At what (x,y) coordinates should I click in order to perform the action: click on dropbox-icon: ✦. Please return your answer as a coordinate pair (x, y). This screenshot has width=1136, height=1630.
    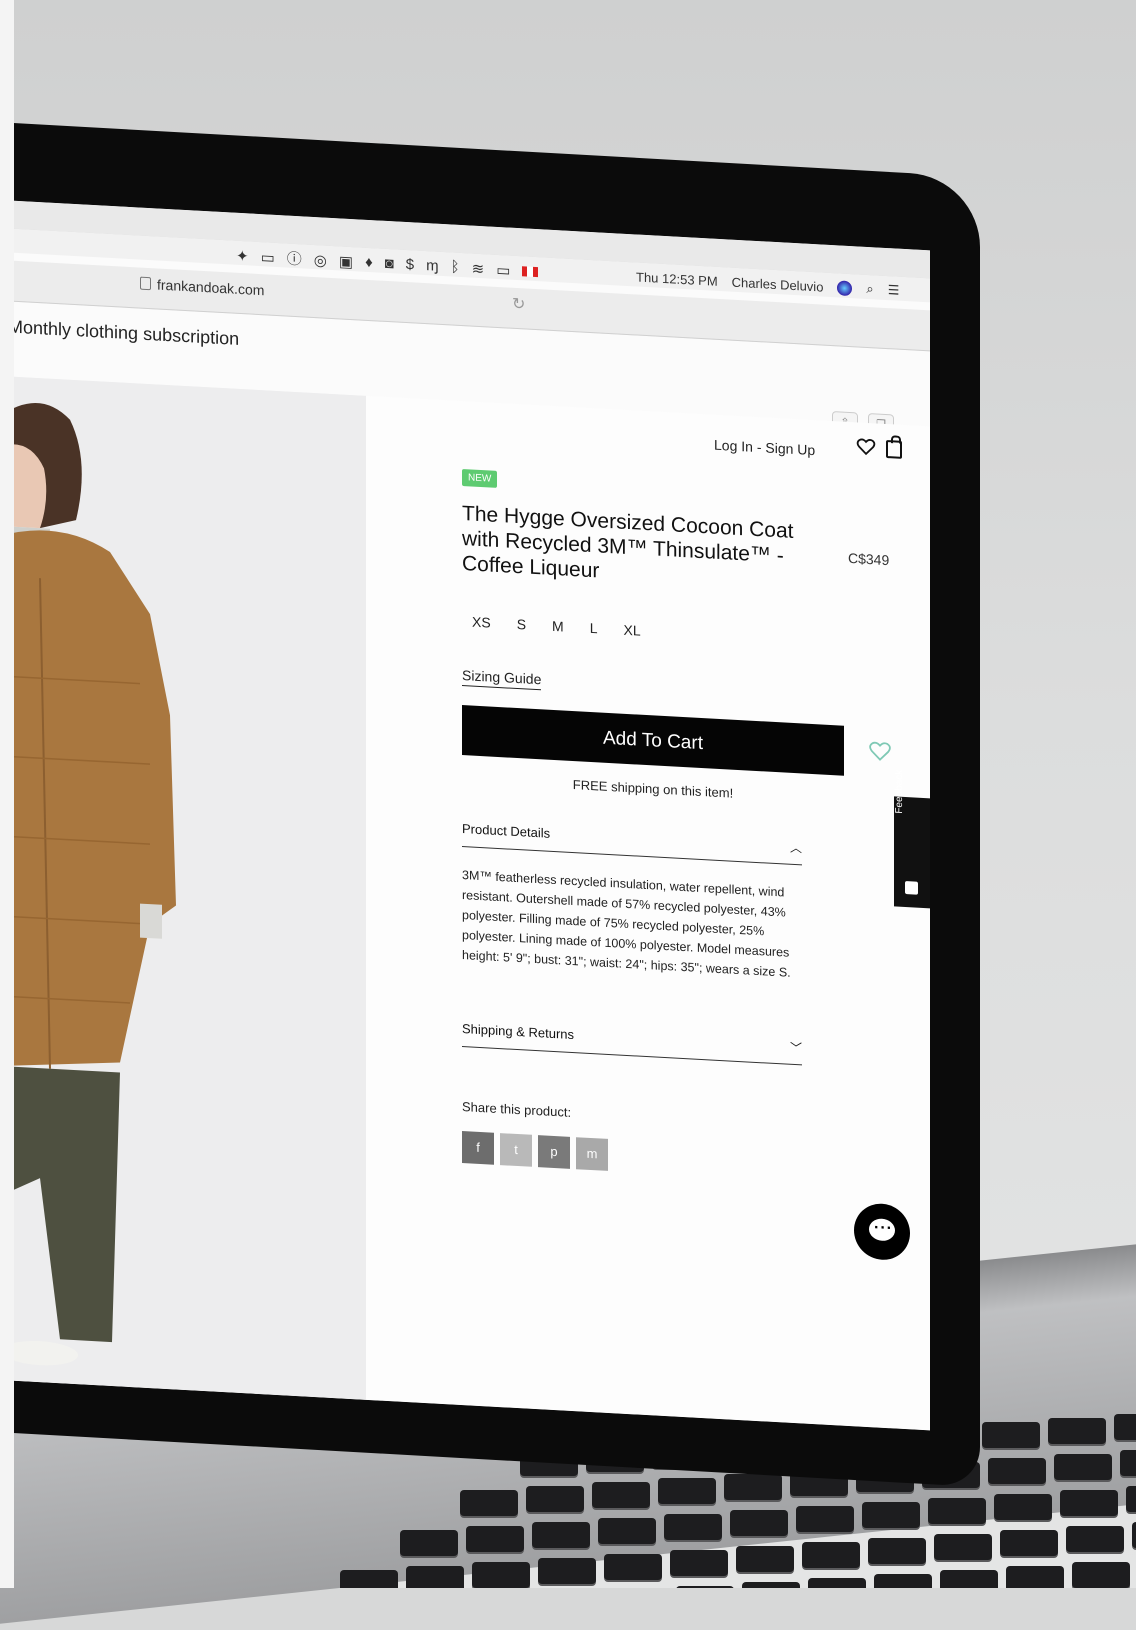
    Looking at the image, I should click on (242, 255).